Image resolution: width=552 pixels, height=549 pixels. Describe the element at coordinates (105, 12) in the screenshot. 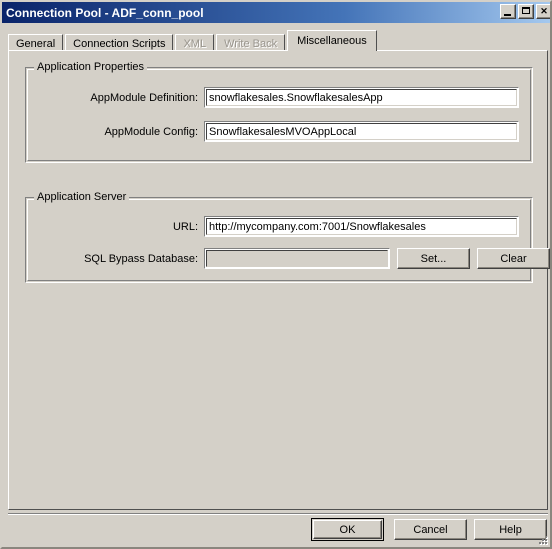

I see `window-title: Connection Pool - ADF_conn_pool` at that location.